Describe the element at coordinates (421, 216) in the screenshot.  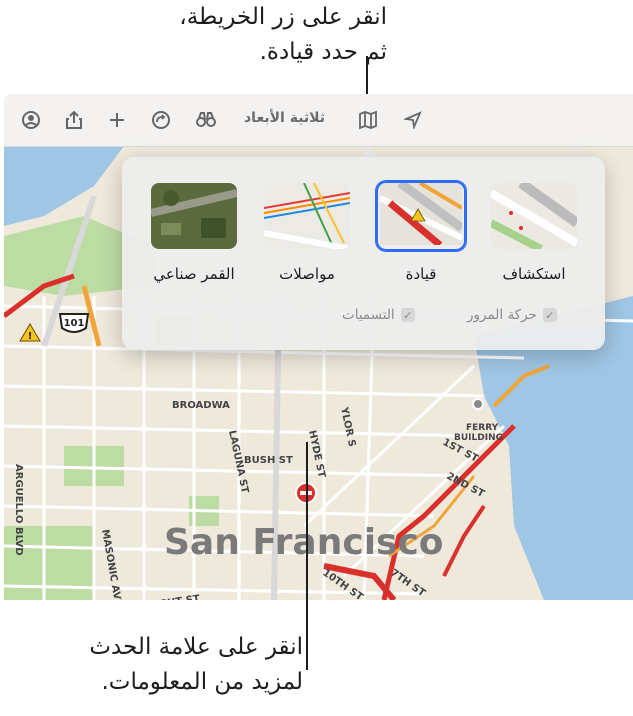
I see `driving-thumbnail` at that location.